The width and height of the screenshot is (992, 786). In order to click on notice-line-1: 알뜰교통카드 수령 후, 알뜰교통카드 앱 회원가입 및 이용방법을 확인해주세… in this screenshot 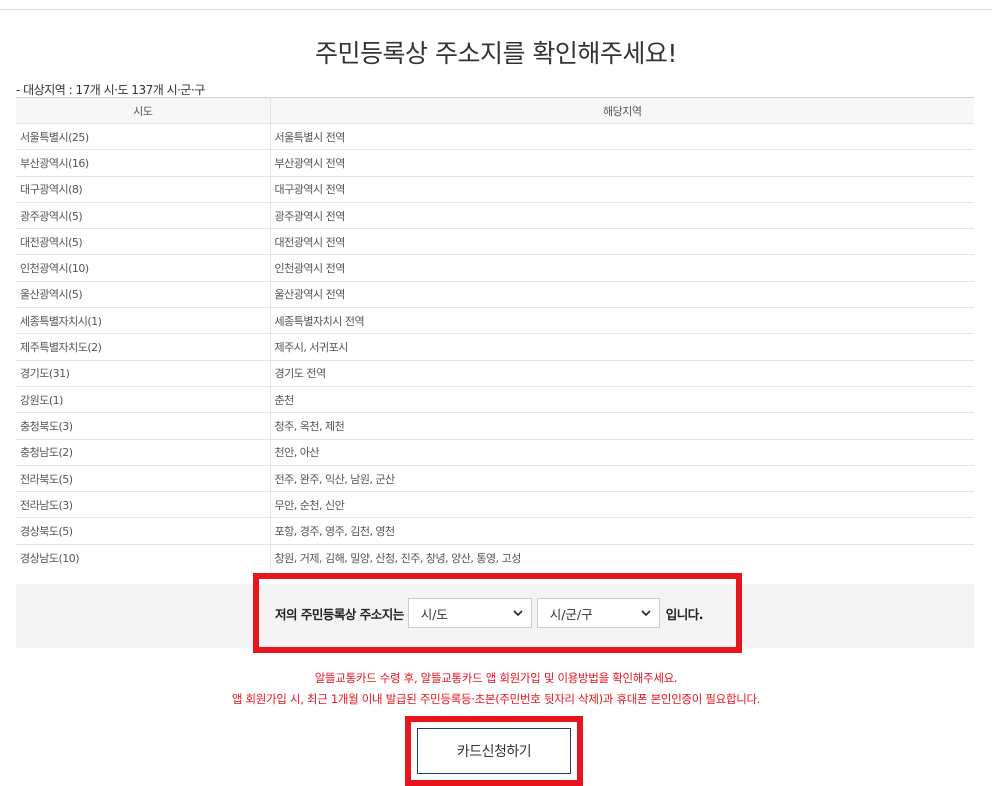, I will do `click(496, 678)`.